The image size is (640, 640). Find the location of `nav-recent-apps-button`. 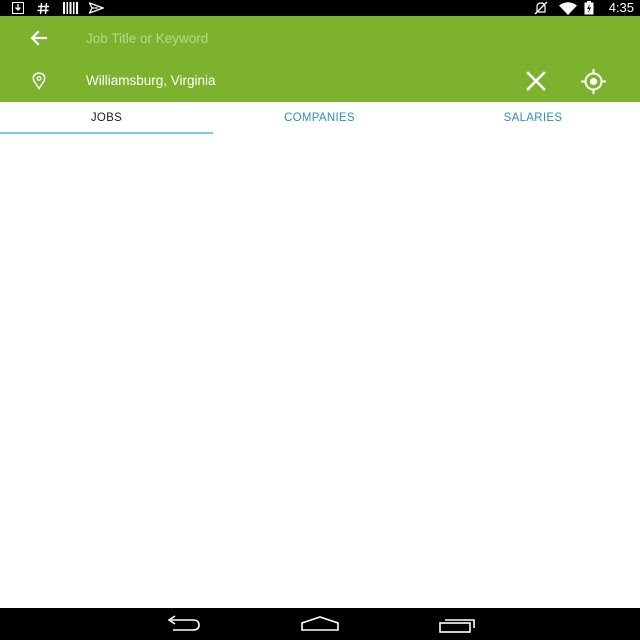

nav-recent-apps-button is located at coordinates (457, 624).